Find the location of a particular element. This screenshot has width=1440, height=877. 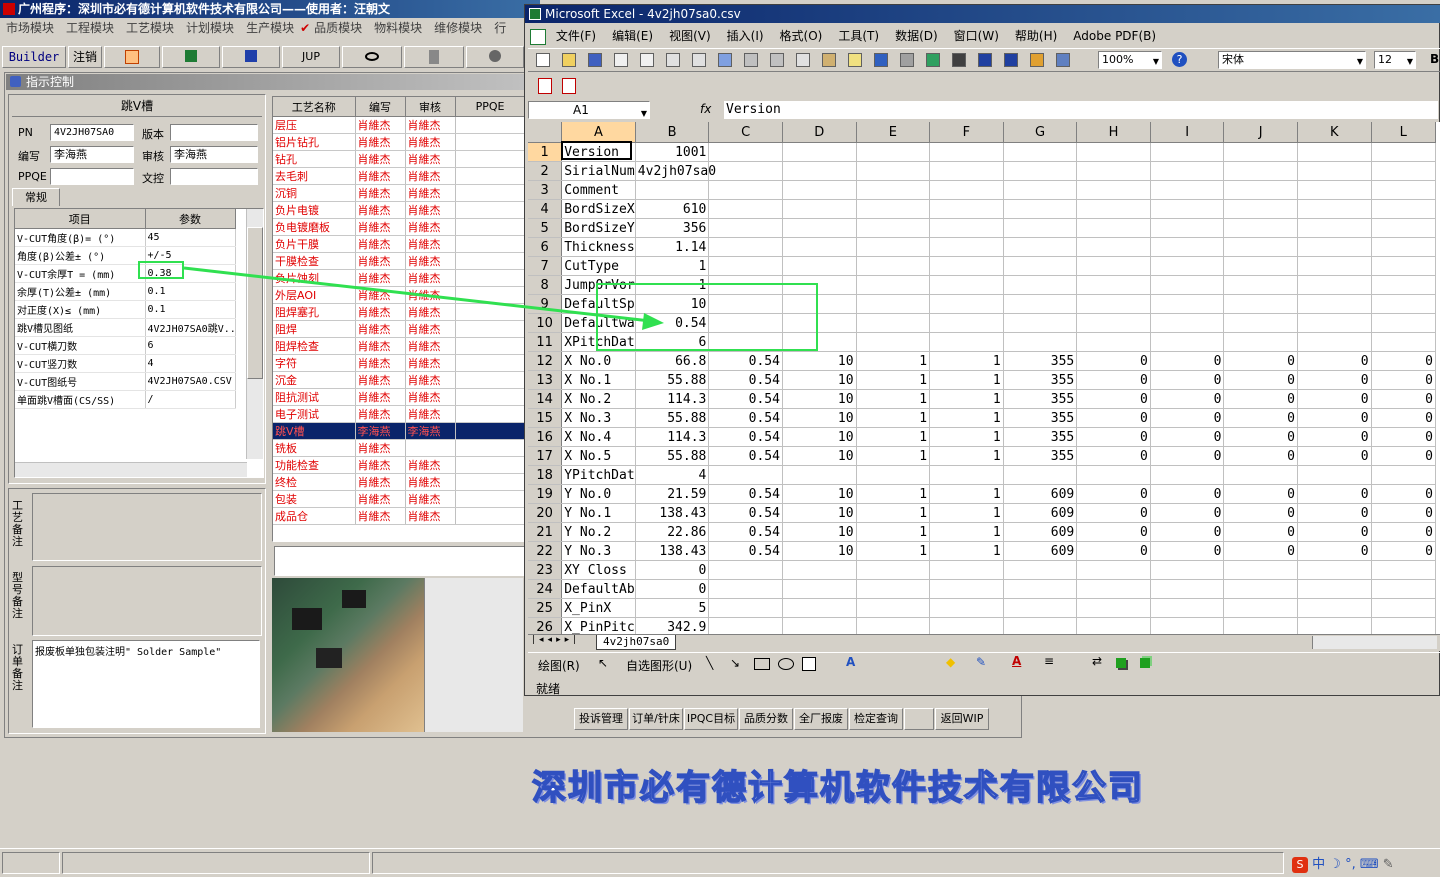

ime-toolbar: S 中 ☽ °, ⌨ ✎ is located at coordinates (1365, 863).